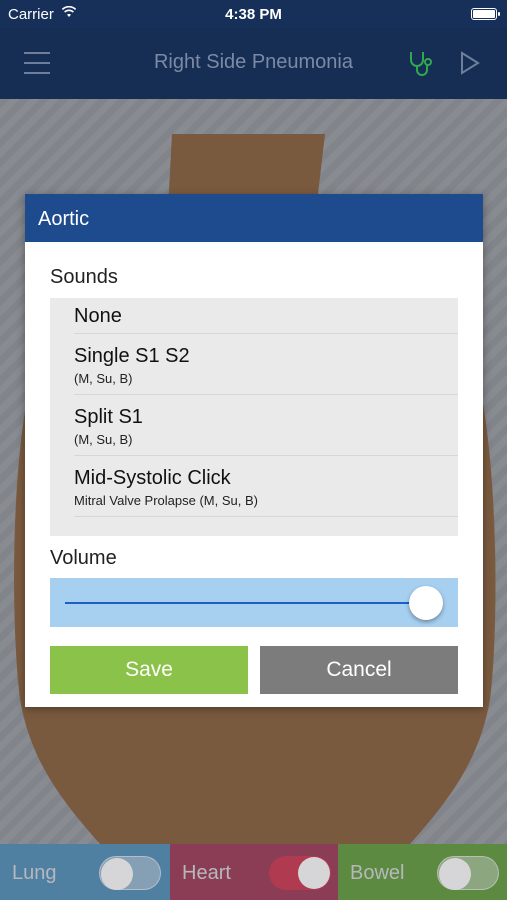  I want to click on status-bar: Carrier 4:38 PM, so click(253, 14).